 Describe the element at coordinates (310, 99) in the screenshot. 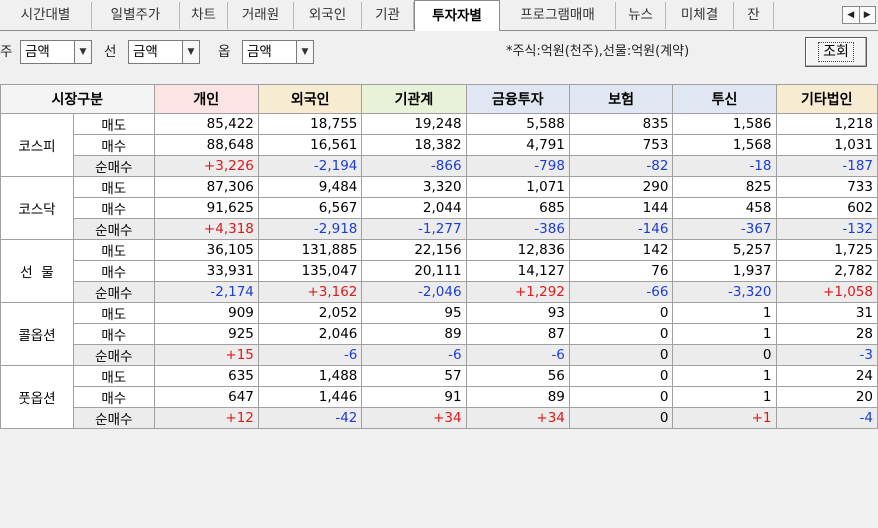

I see `column-header: 외국인` at that location.